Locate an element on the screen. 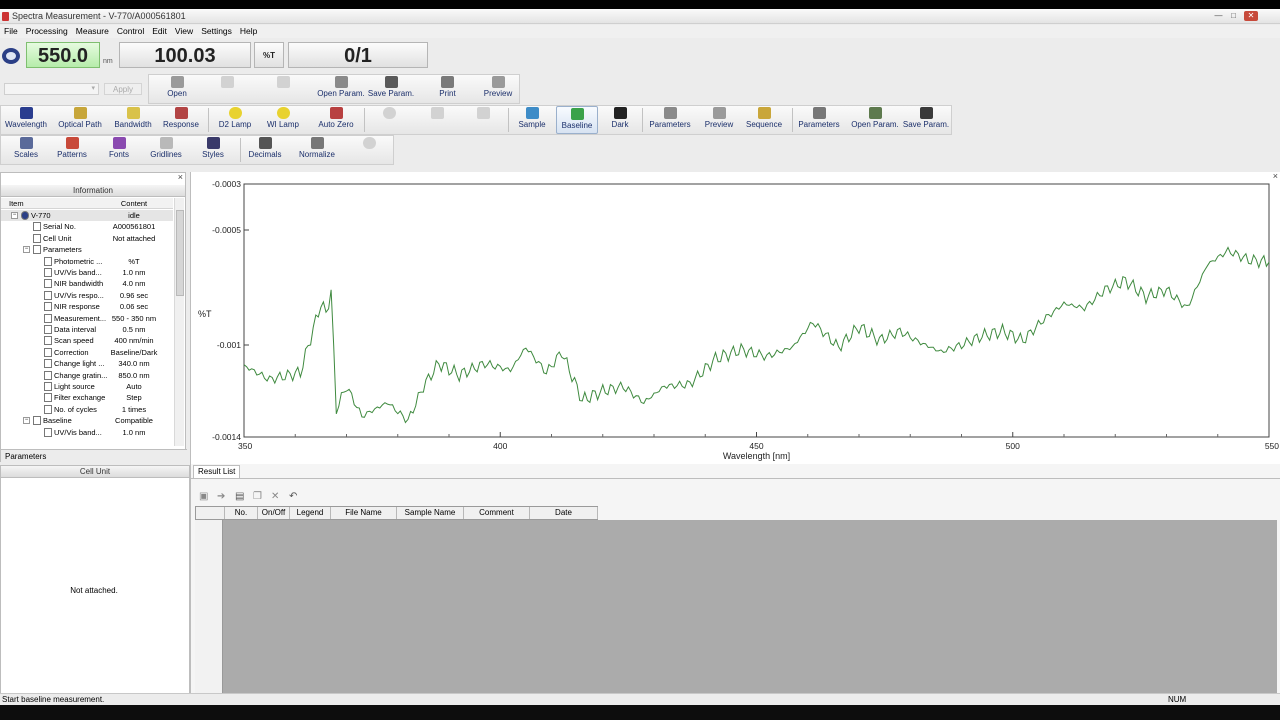 This screenshot has height=720, width=1280. normalize-button: Normalize is located at coordinates (317, 150).